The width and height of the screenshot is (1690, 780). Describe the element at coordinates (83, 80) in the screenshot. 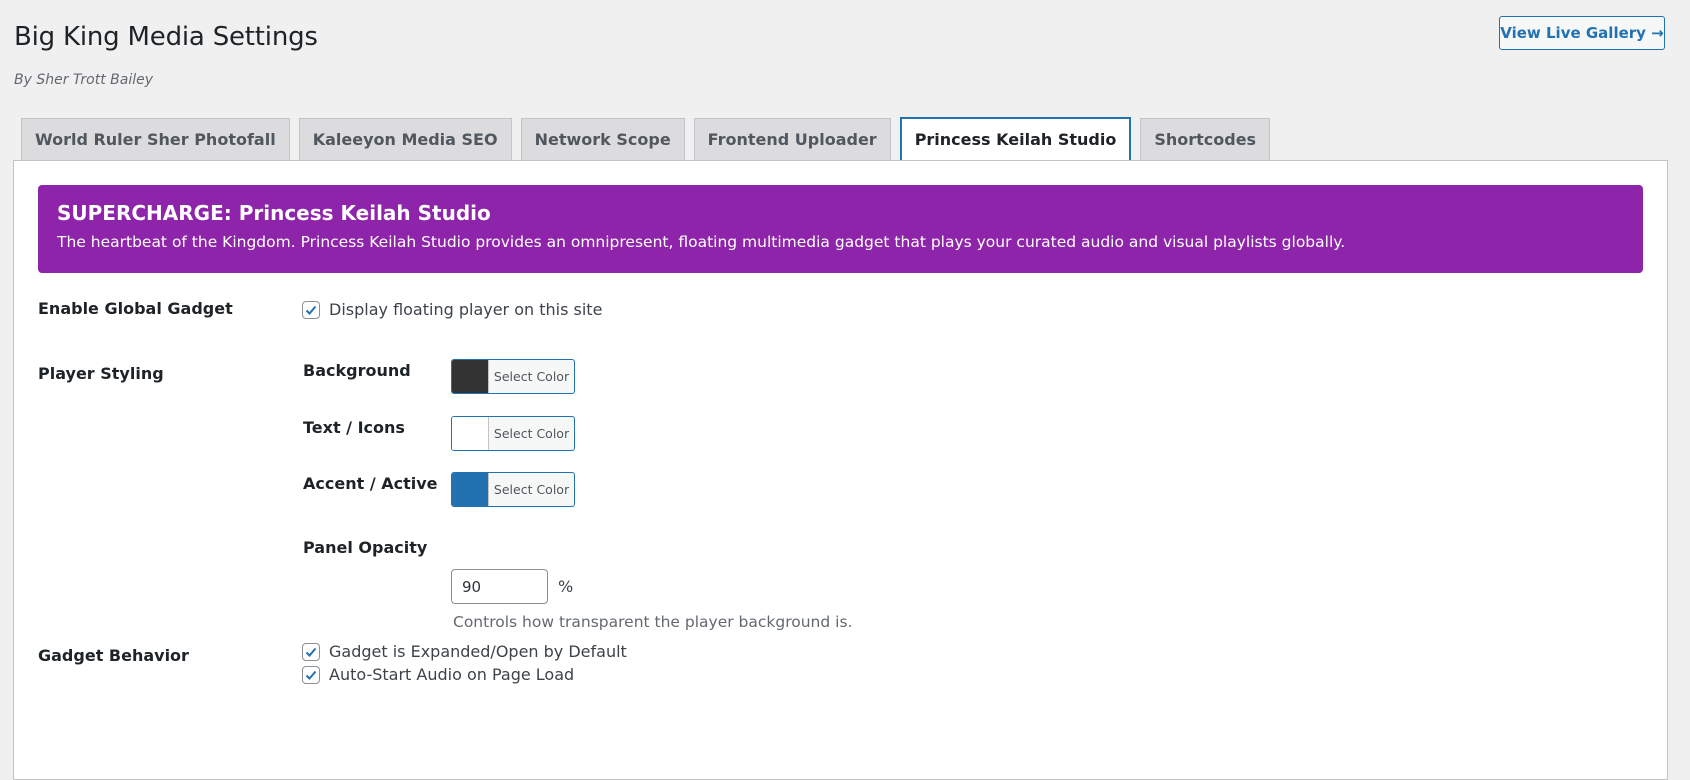

I see `page-byline: By Sher Trott Bailey` at that location.